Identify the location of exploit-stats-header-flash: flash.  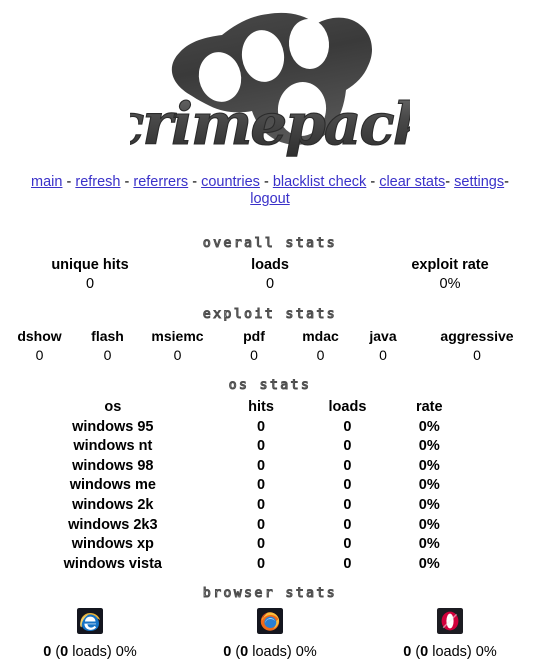
(107, 336).